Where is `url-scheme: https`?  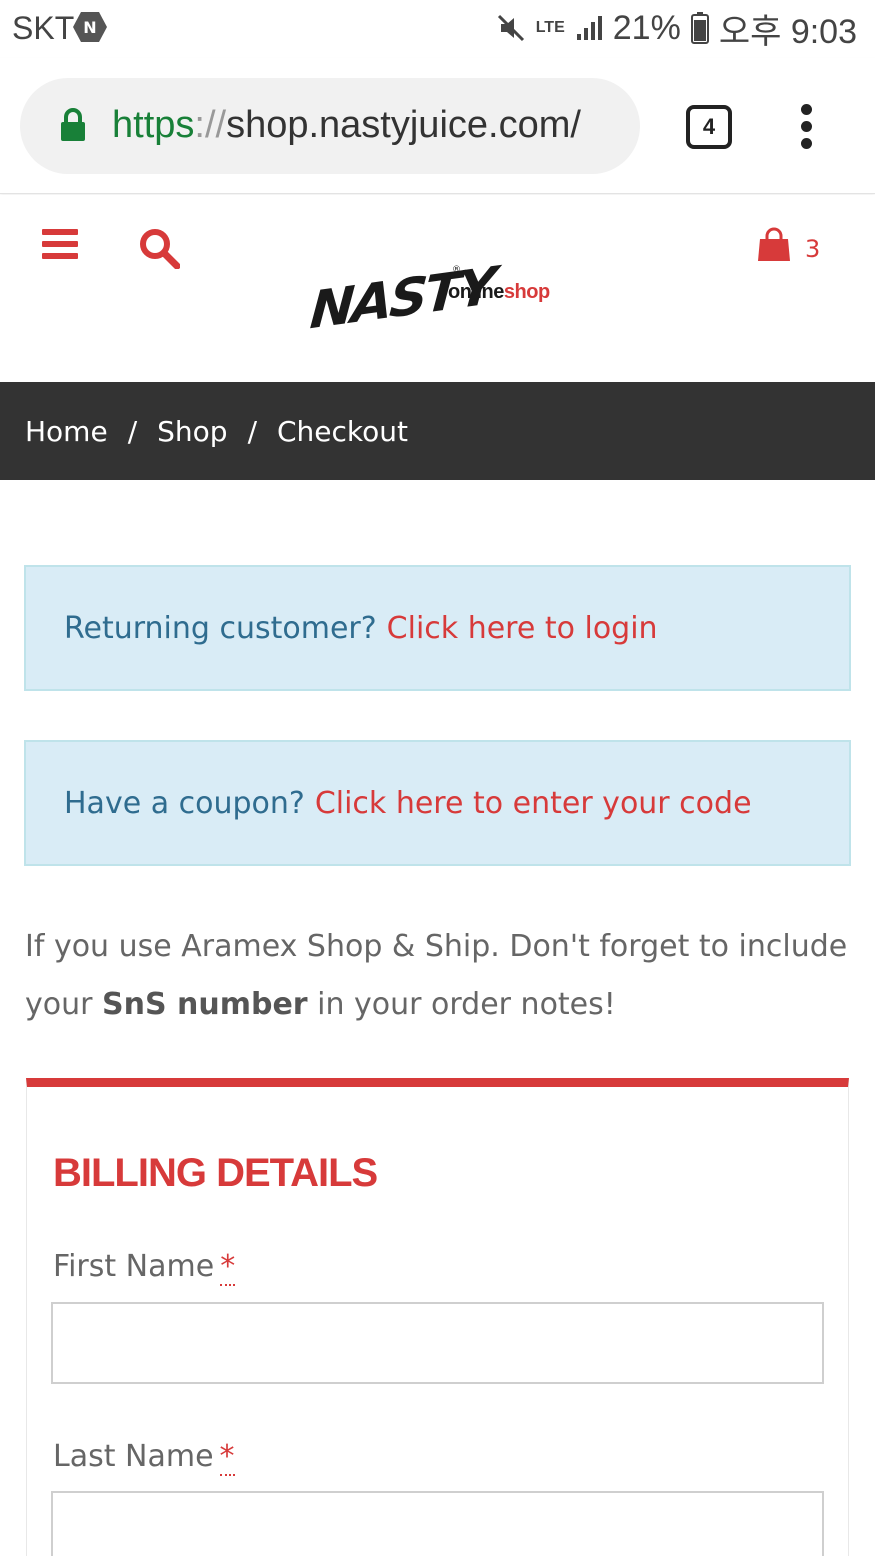 url-scheme: https is located at coordinates (153, 125).